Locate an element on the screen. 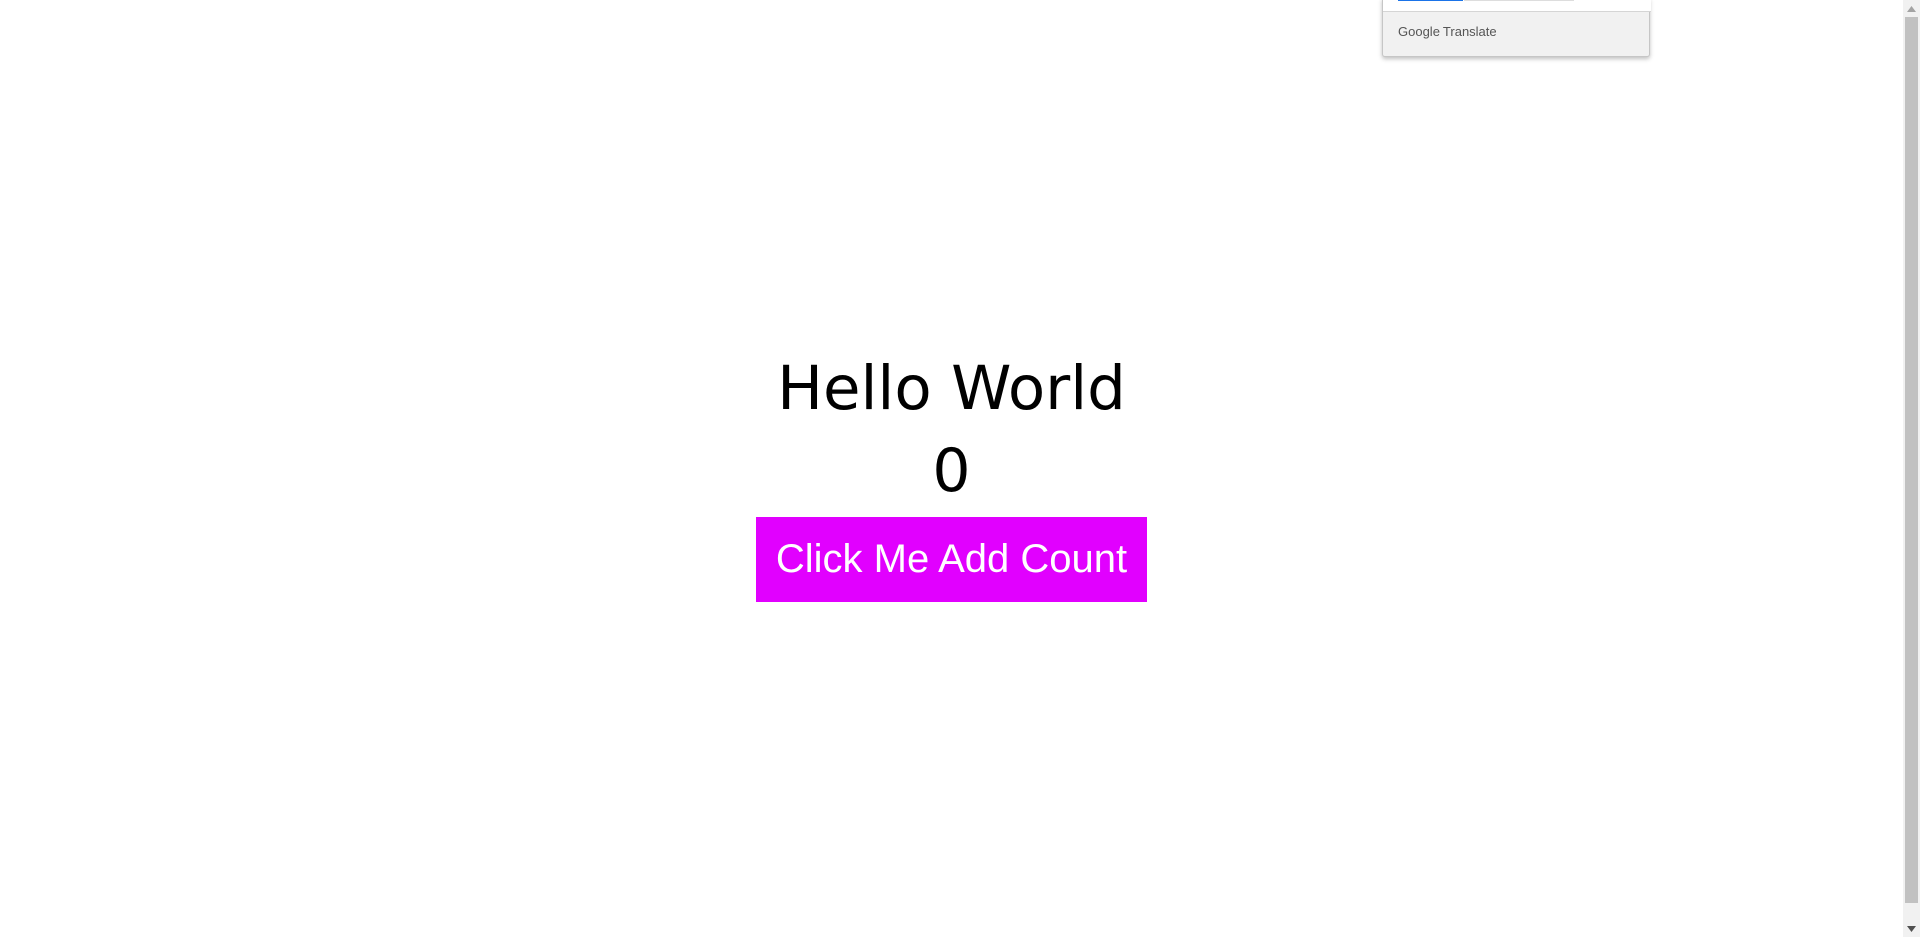  scrollbar-thumb is located at coordinates (1911, 460).